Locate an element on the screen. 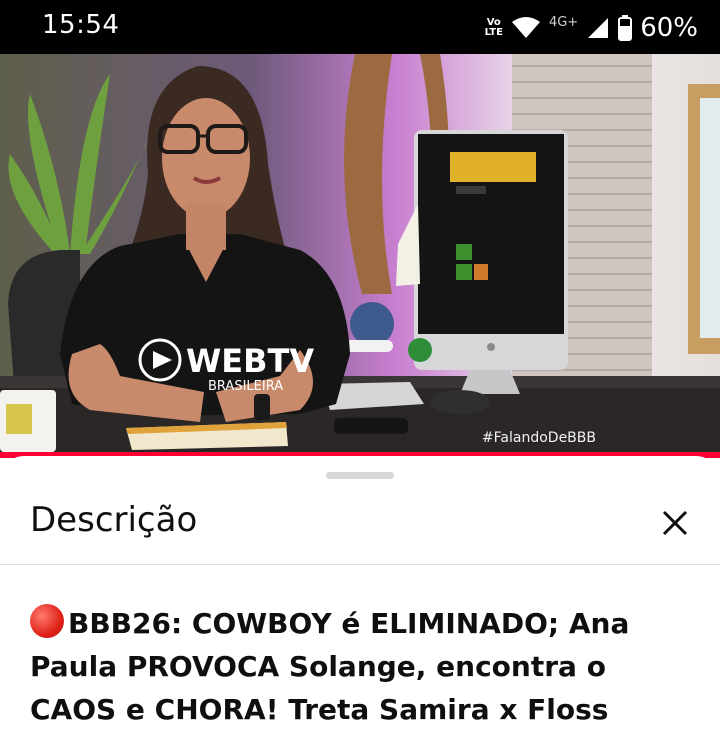 The image size is (720, 752). network-type: 4G+ is located at coordinates (563, 22).